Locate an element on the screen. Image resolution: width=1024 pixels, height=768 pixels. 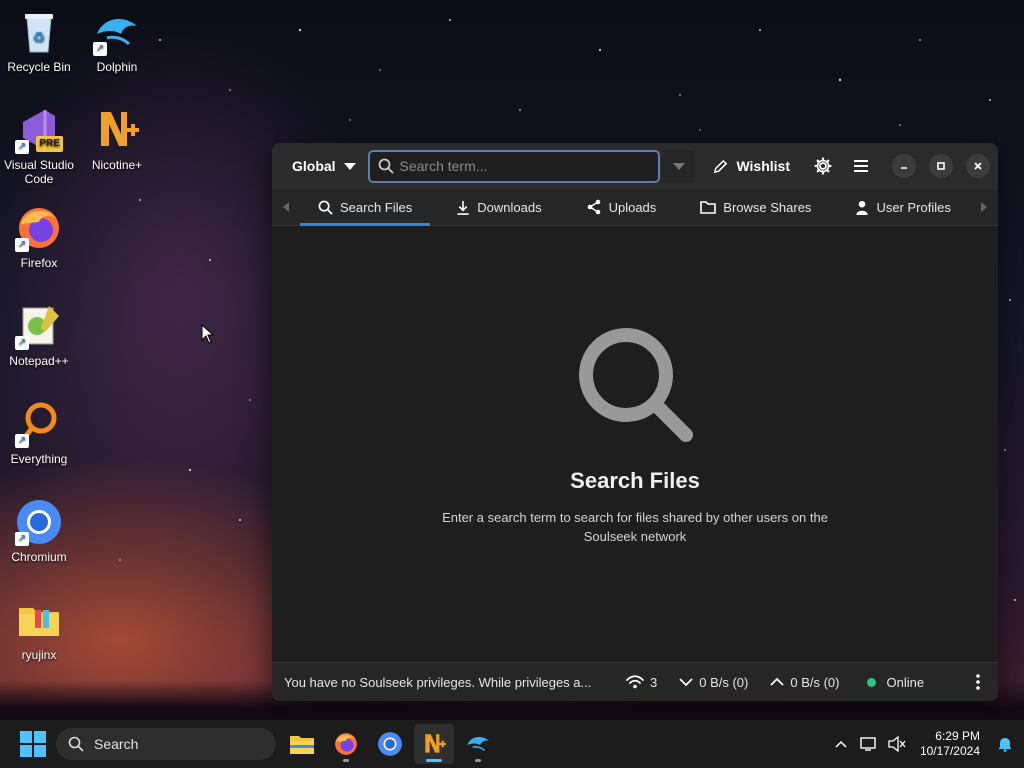
network-icon is located at coordinates (868, 744).